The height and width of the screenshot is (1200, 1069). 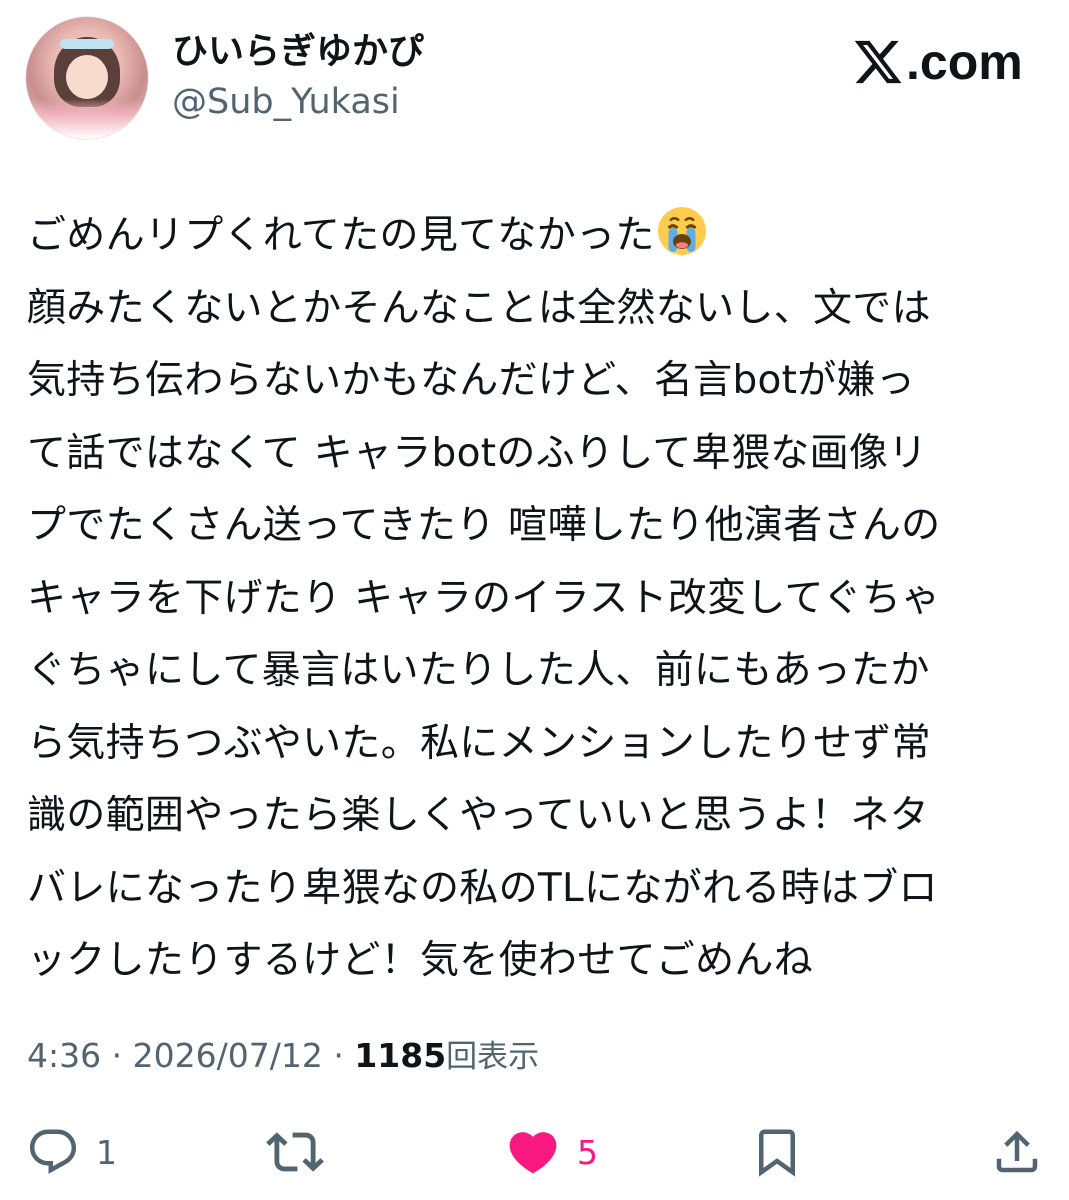 I want to click on tweet-line: キャラを下げたり キャラのイラスト改変してぐちゃ, so click(x=484, y=598).